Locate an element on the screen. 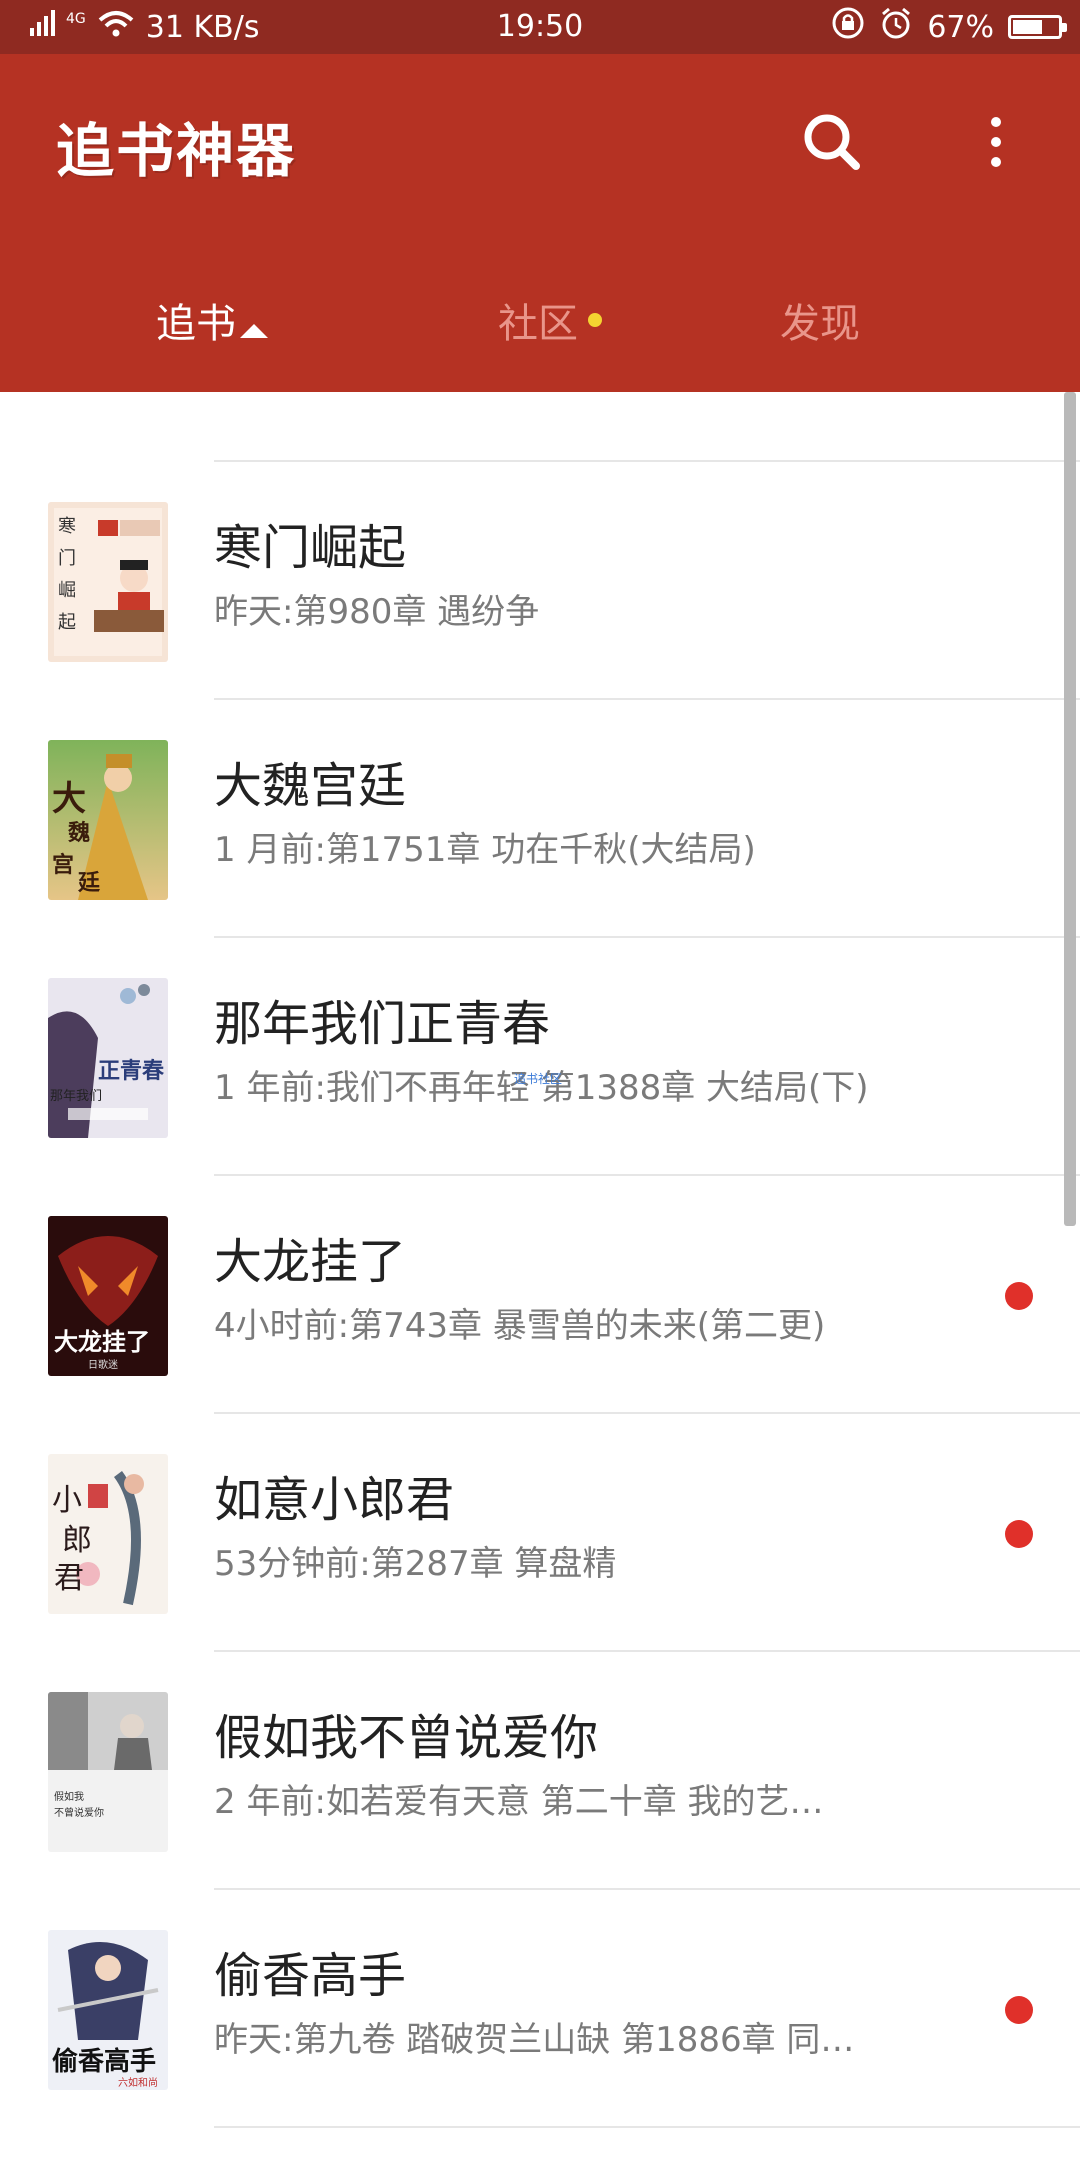 The image size is (1080, 2160). tab-community: 社区 is located at coordinates (550, 324).